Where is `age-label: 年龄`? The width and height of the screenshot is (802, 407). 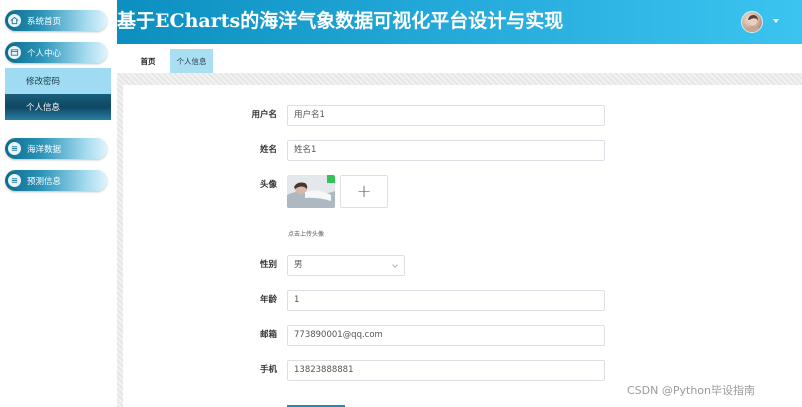 age-label: 年龄 is located at coordinates (268, 300).